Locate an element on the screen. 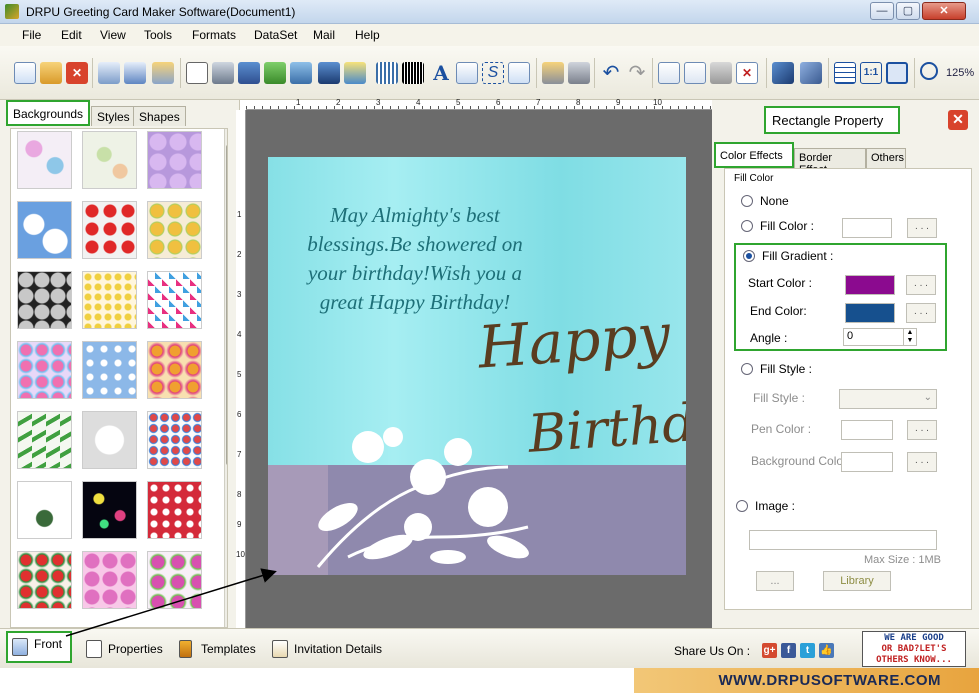 The height and width of the screenshot is (693, 979). close-doc-icon: ✕ is located at coordinates (77, 73).